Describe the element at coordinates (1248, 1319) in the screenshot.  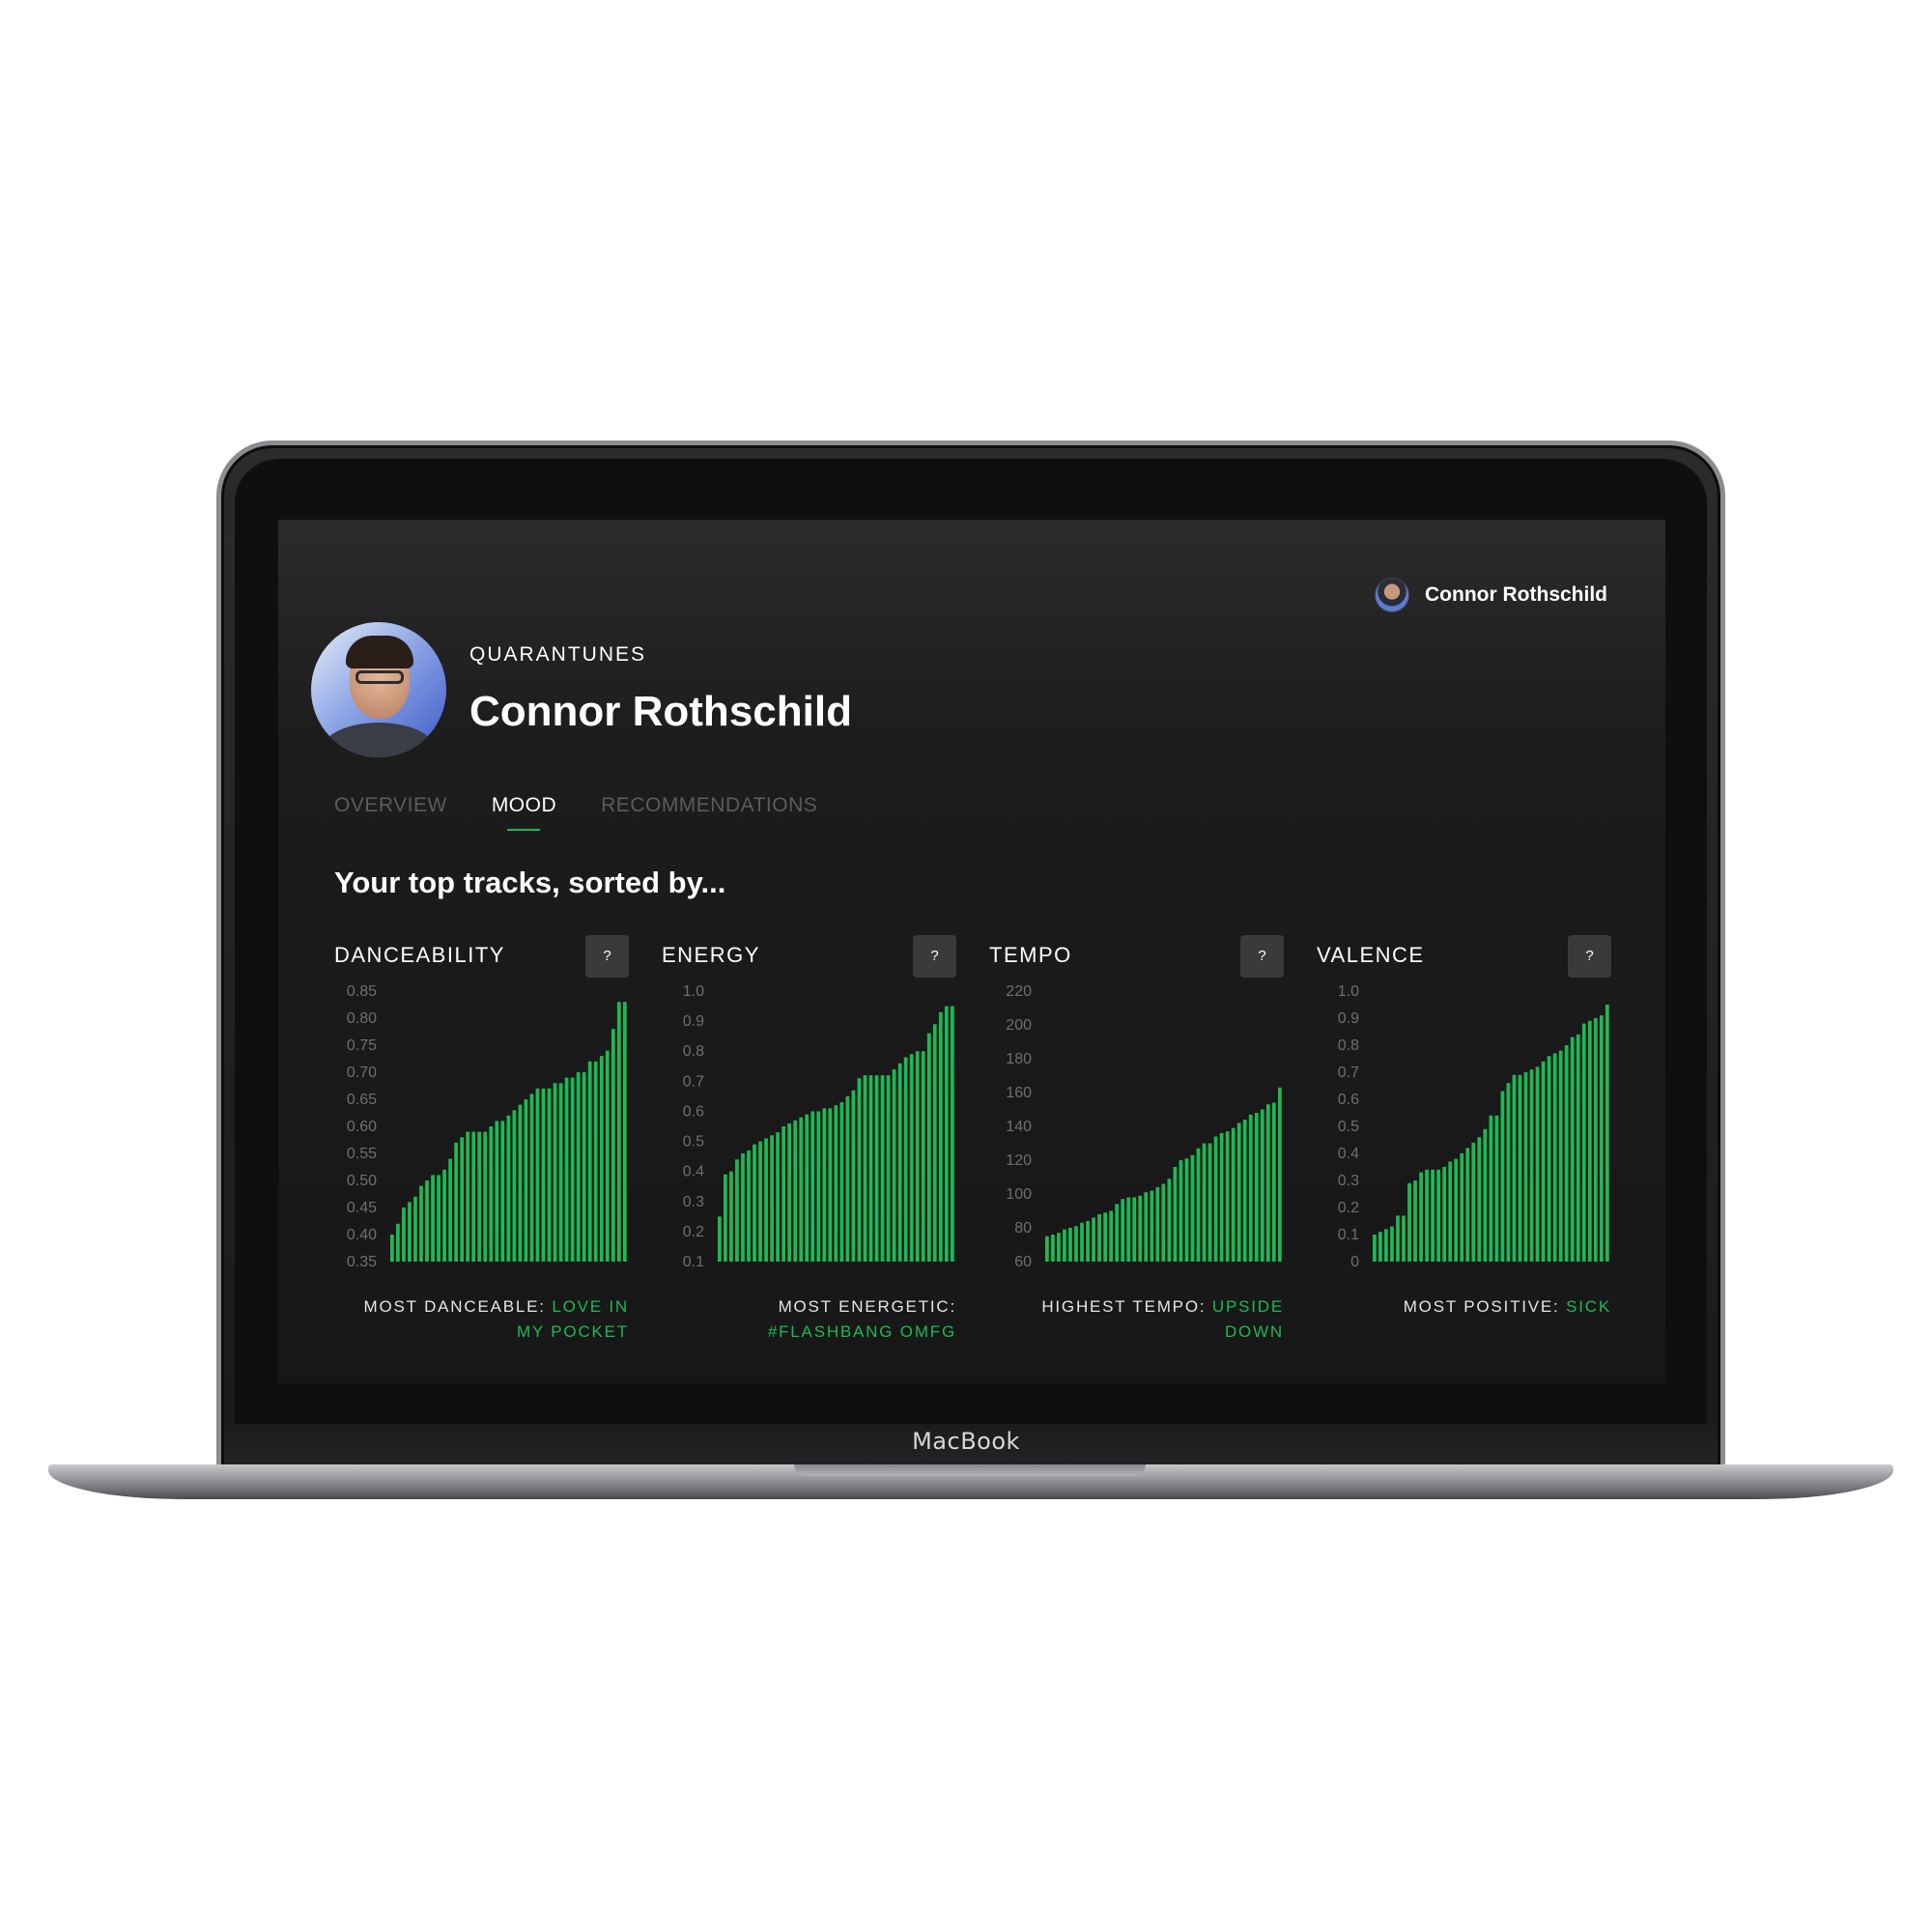
I see `caption-track-link: UPSIDE DOWN` at that location.